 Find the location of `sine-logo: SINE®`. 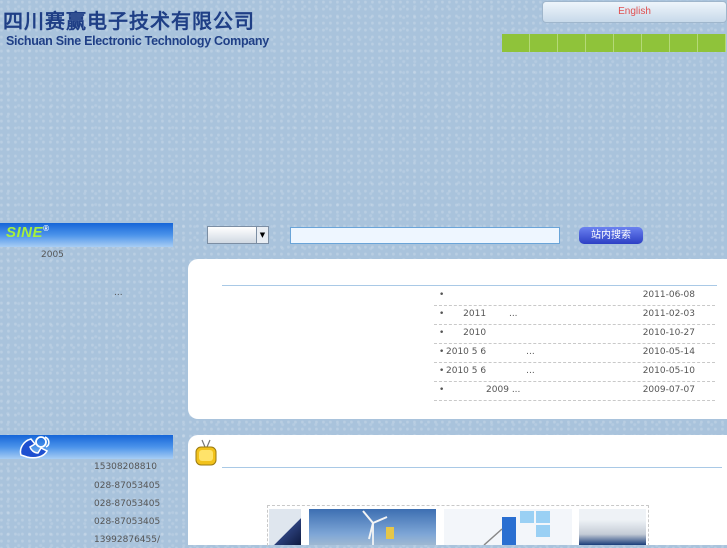

sine-logo: SINE® is located at coordinates (27, 232).